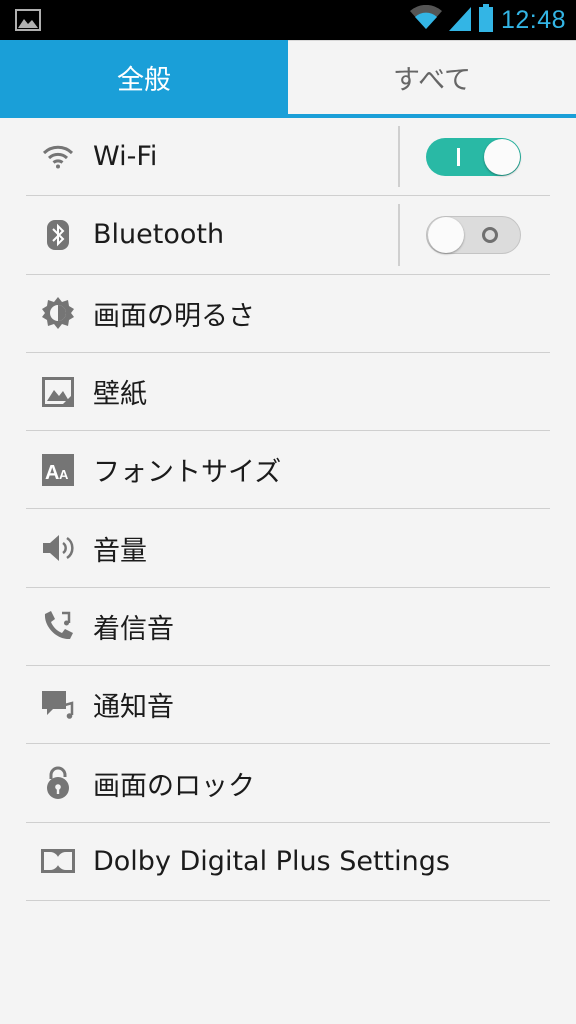  I want to click on wifi-signal-icon, so click(426, 19).